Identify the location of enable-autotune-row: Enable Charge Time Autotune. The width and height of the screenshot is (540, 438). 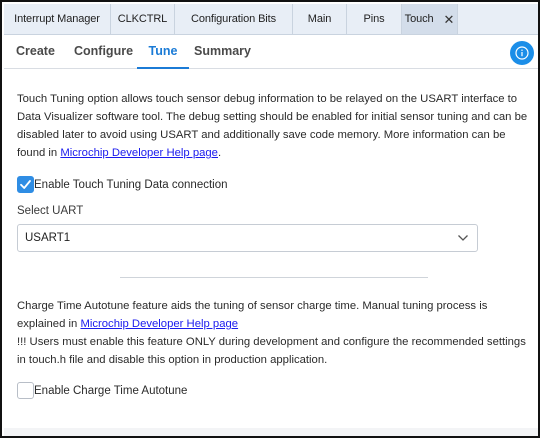
(102, 390).